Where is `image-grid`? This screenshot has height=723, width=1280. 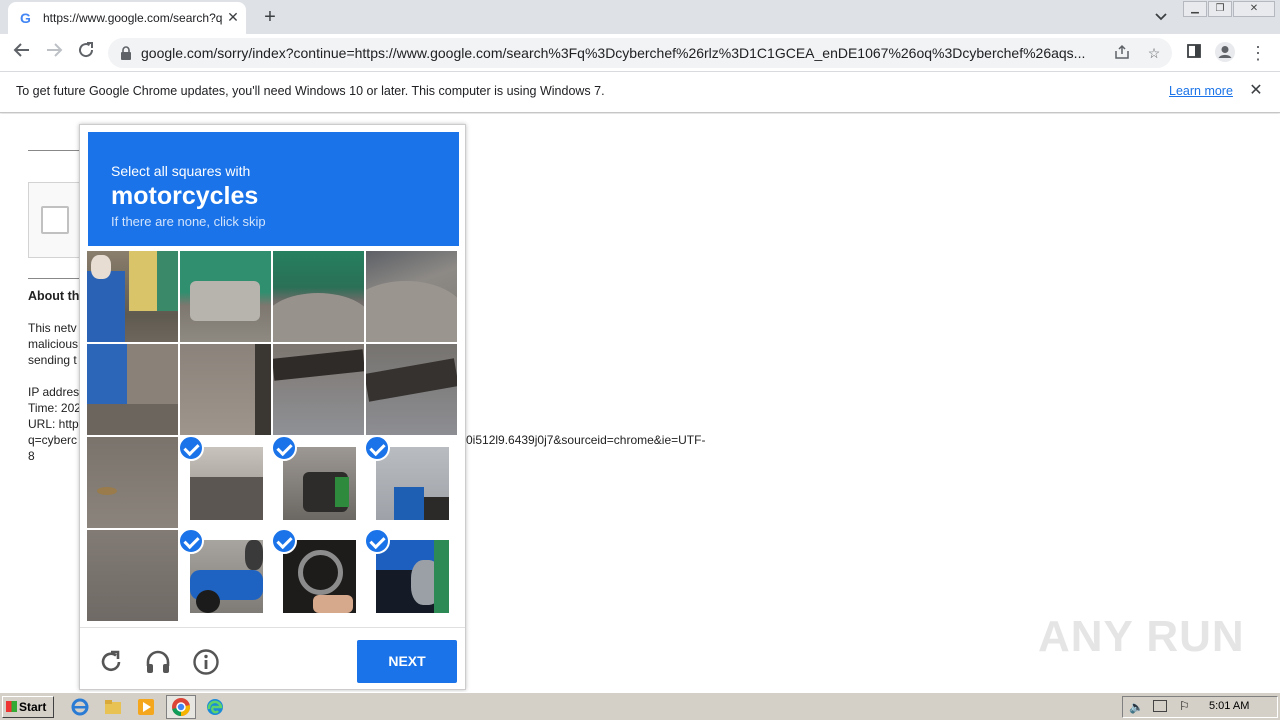 image-grid is located at coordinates (273, 437).